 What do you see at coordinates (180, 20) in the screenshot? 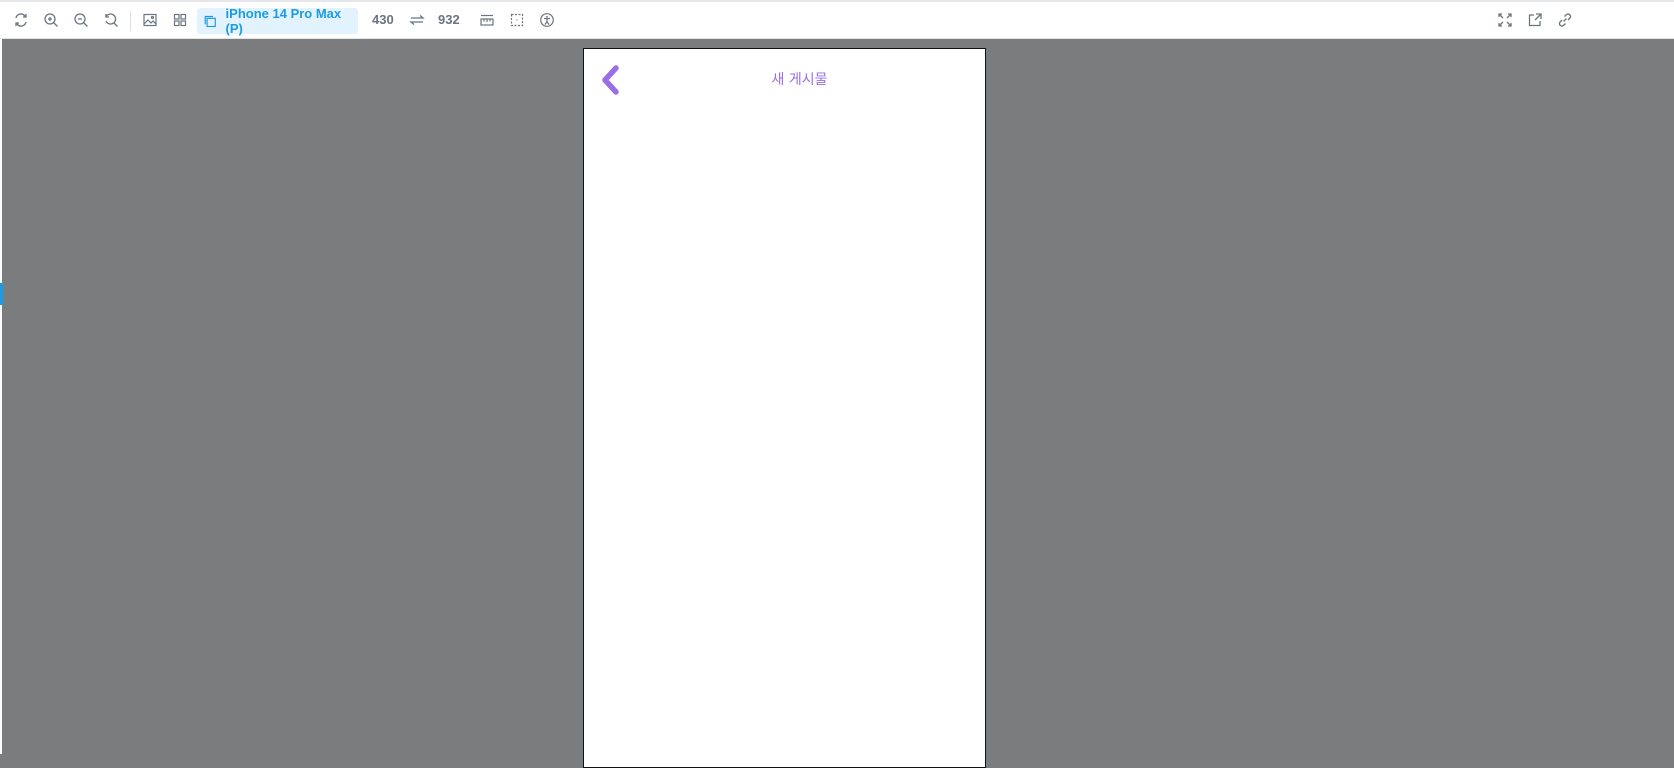
I see `grid-icon` at bounding box center [180, 20].